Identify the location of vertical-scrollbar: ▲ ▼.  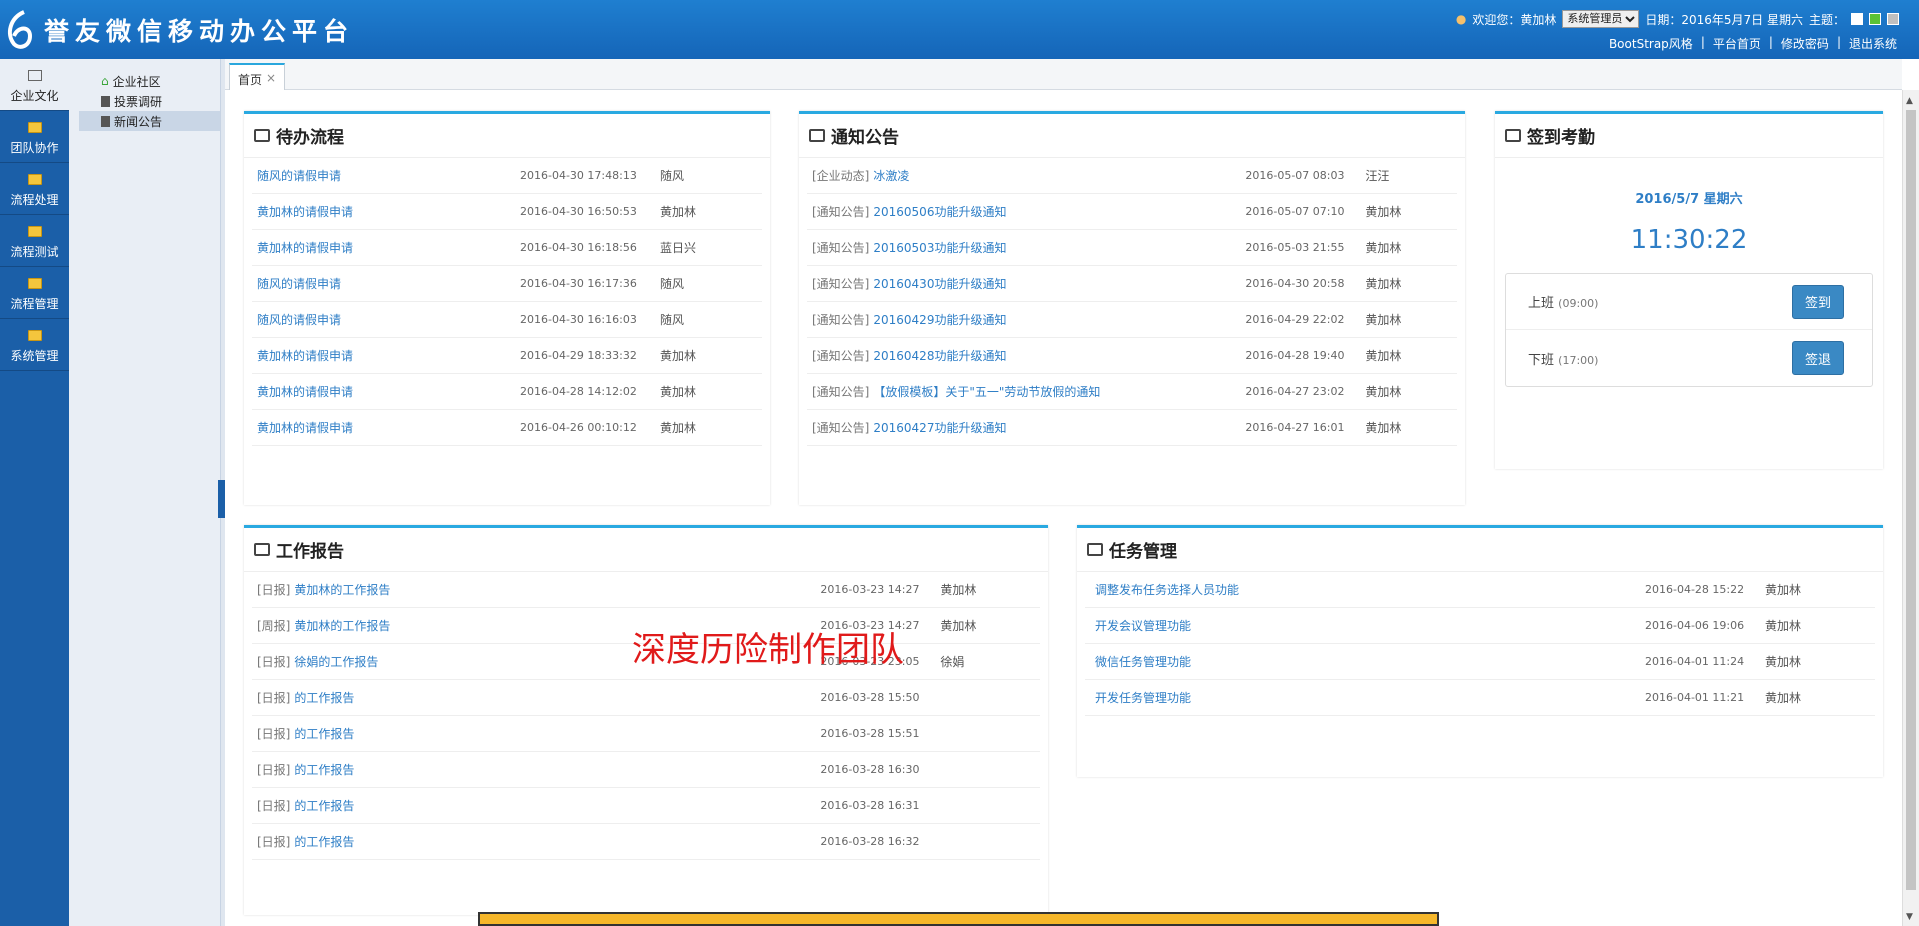
(1910, 508).